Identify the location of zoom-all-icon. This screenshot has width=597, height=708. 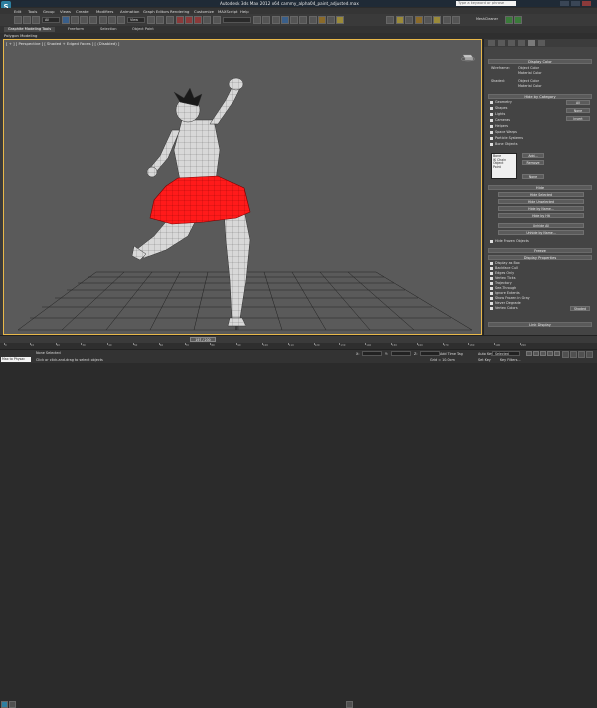
(573, 354).